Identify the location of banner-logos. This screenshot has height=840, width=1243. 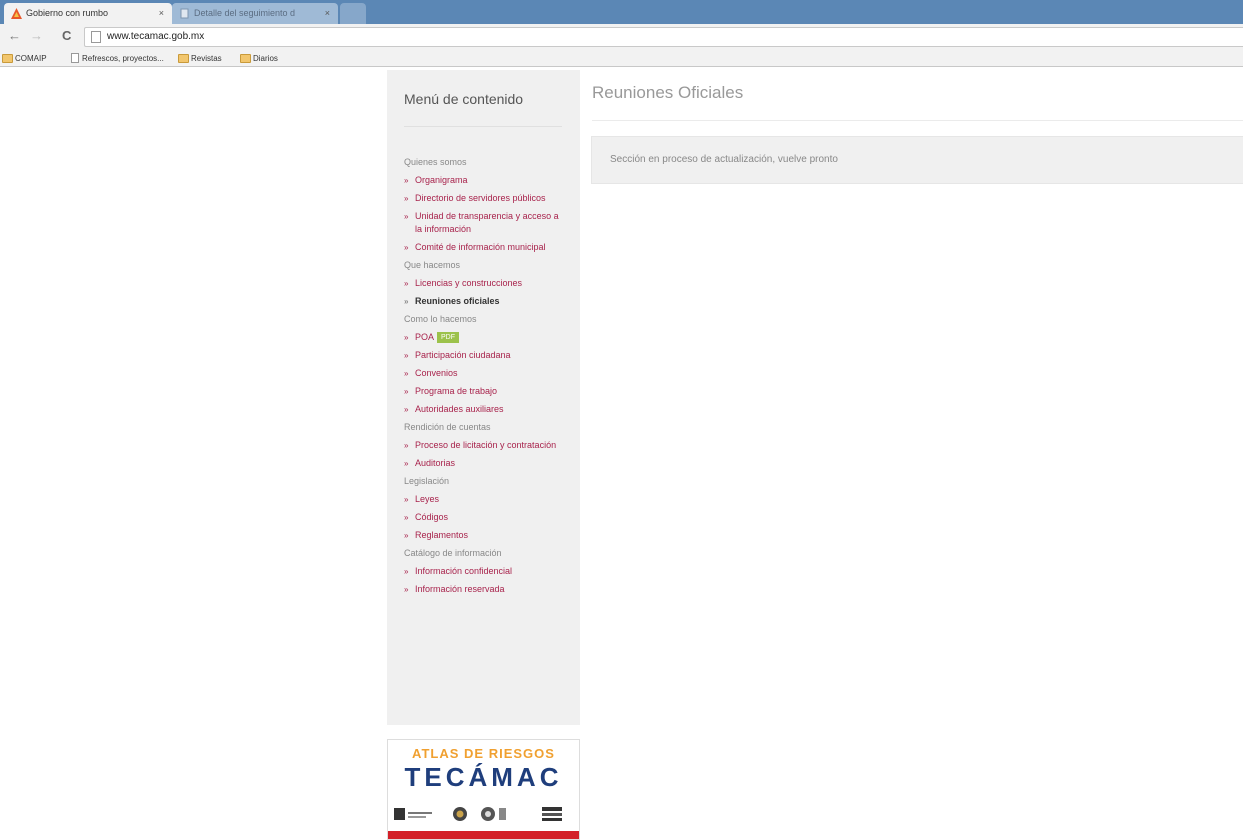
(484, 815).